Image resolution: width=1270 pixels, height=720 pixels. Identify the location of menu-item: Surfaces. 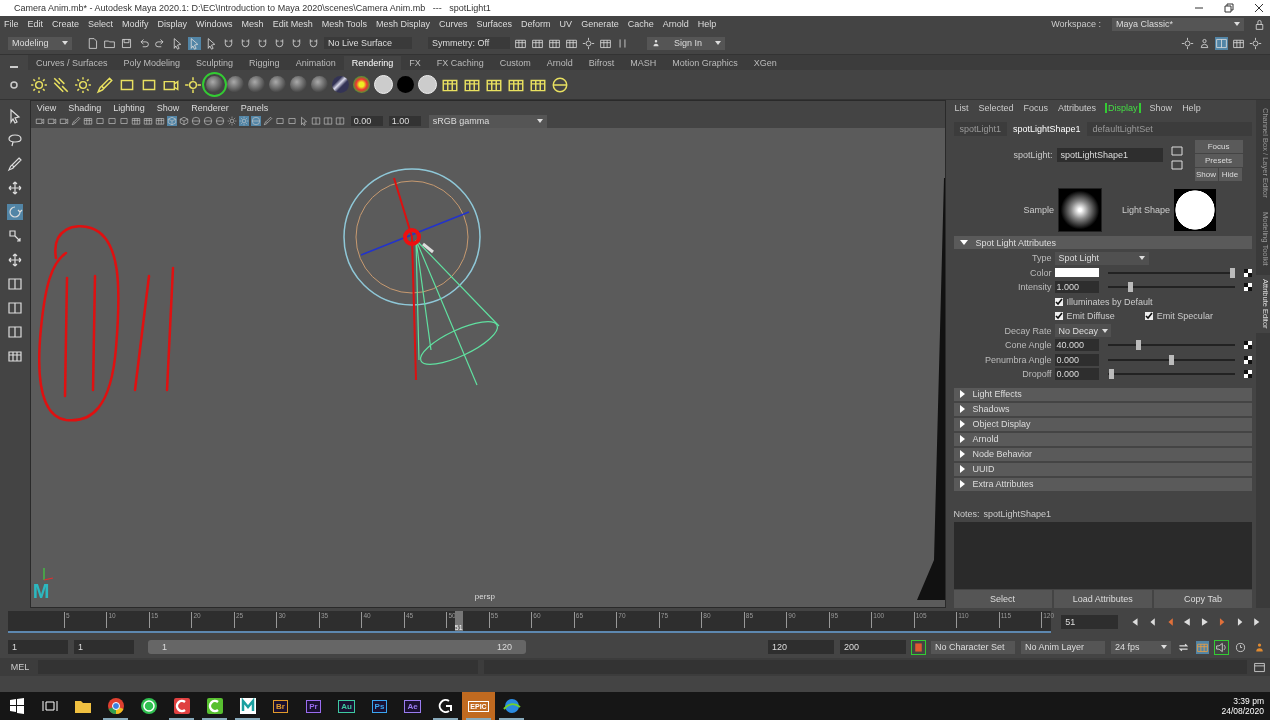
(494, 24).